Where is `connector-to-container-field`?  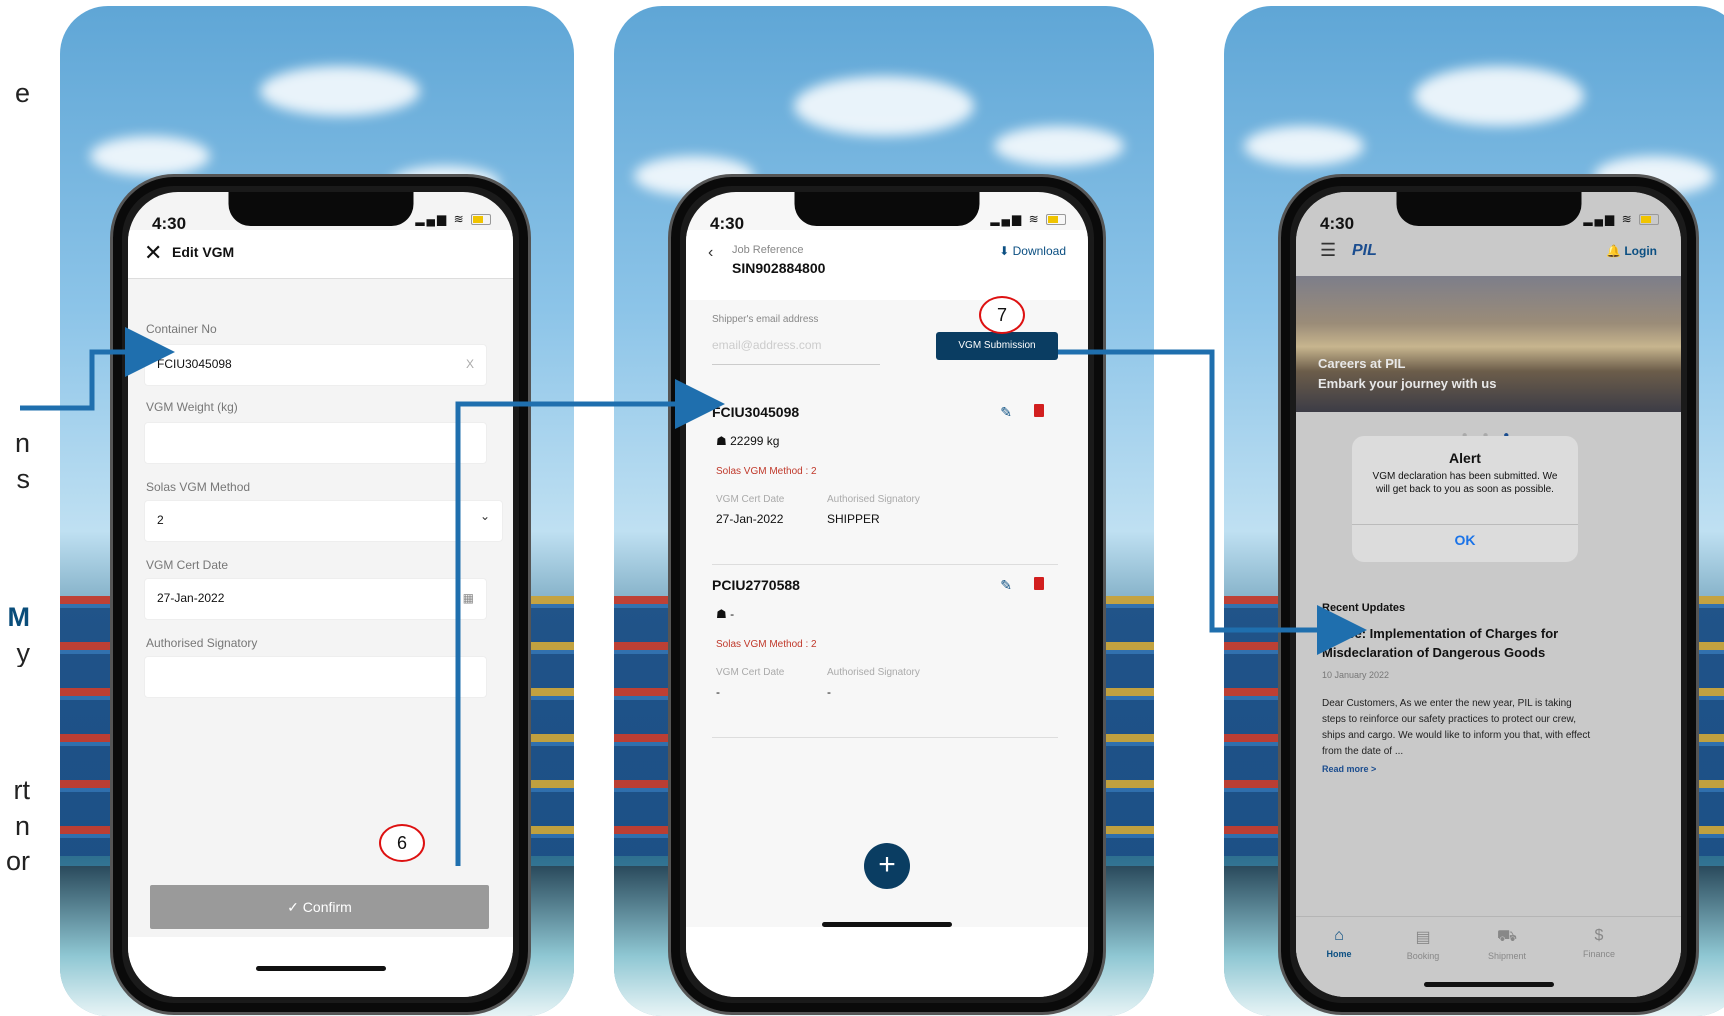 connector-to-container-field is located at coordinates (97, 369).